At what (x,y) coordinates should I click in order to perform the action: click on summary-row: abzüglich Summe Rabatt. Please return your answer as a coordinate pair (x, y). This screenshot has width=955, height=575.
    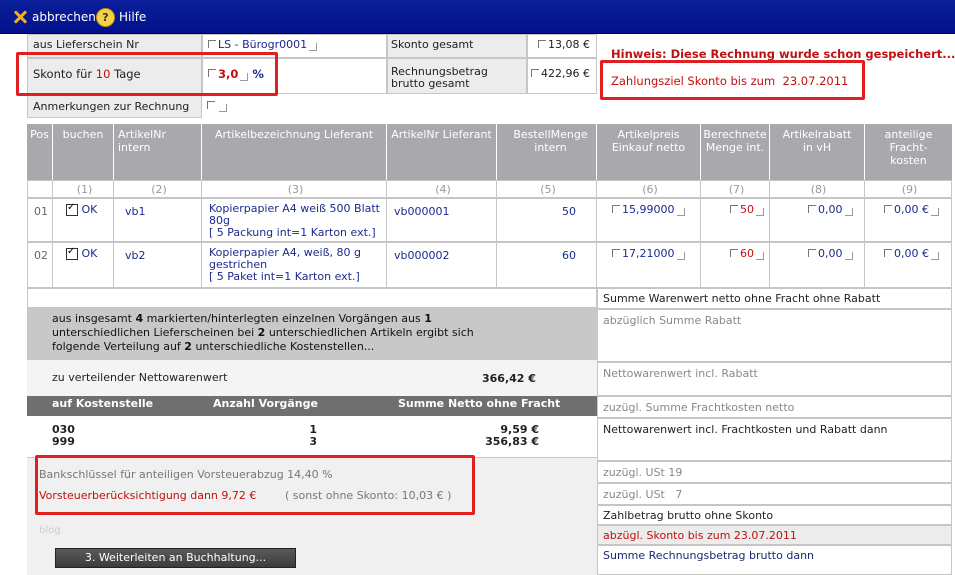
    Looking at the image, I should click on (774, 335).